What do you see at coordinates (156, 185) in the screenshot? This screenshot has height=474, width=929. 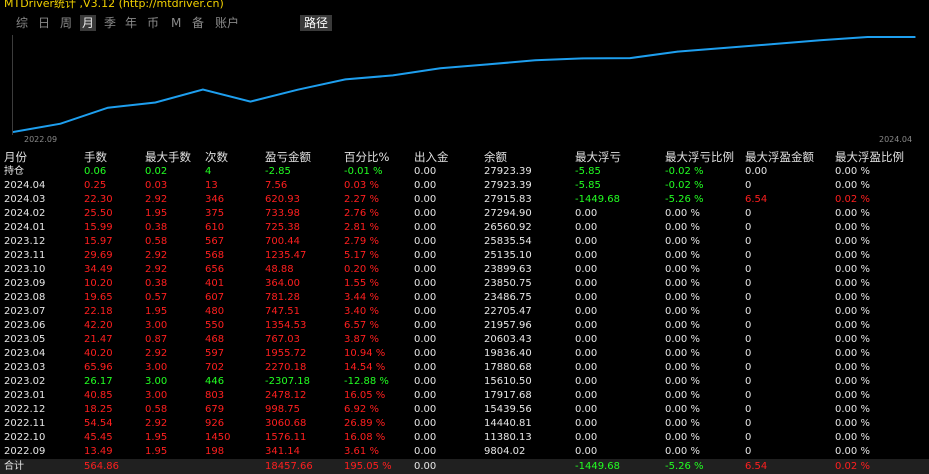 I see `cell-max-lots: 0.03` at bounding box center [156, 185].